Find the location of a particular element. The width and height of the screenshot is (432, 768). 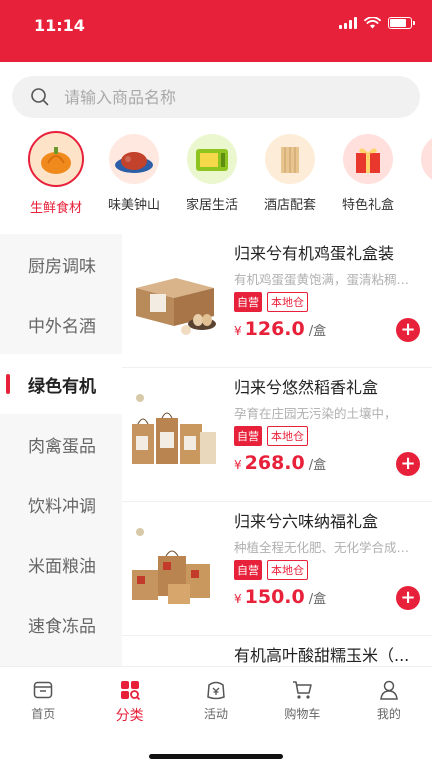

cellular-signal-icon is located at coordinates (348, 23).